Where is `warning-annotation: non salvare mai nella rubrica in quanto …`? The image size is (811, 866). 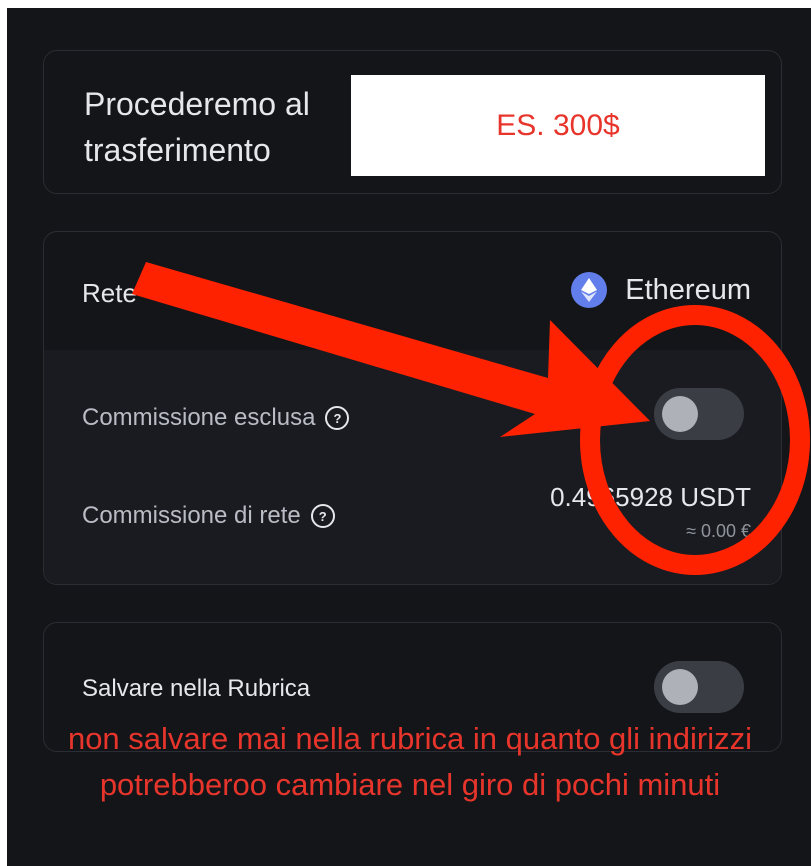 warning-annotation: non salvare mai nella rubrica in quanto … is located at coordinates (410, 761).